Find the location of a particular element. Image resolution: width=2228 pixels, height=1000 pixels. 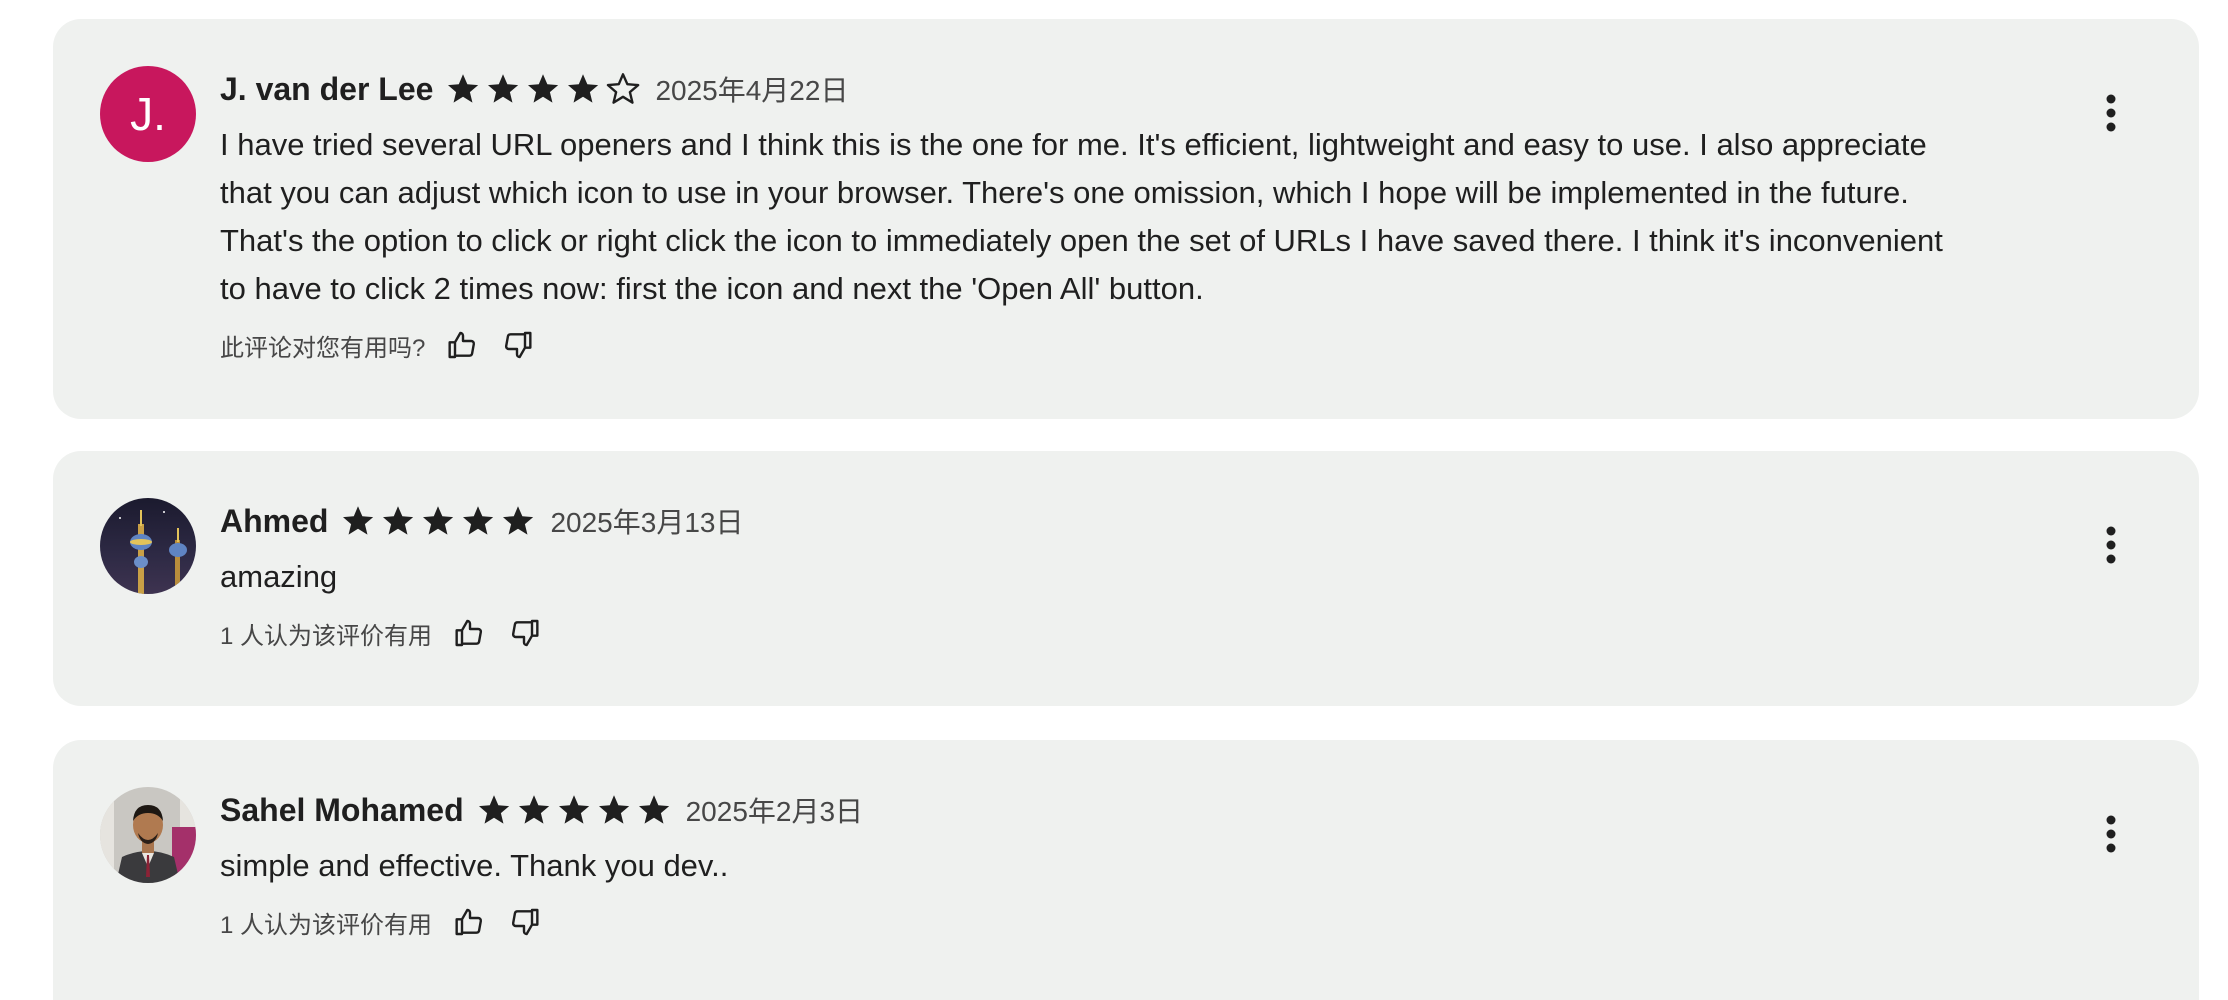

review-content: Ahmed 2025年3月13日 amazing 1 人认为该评价有用 is located at coordinates (1149, 577).